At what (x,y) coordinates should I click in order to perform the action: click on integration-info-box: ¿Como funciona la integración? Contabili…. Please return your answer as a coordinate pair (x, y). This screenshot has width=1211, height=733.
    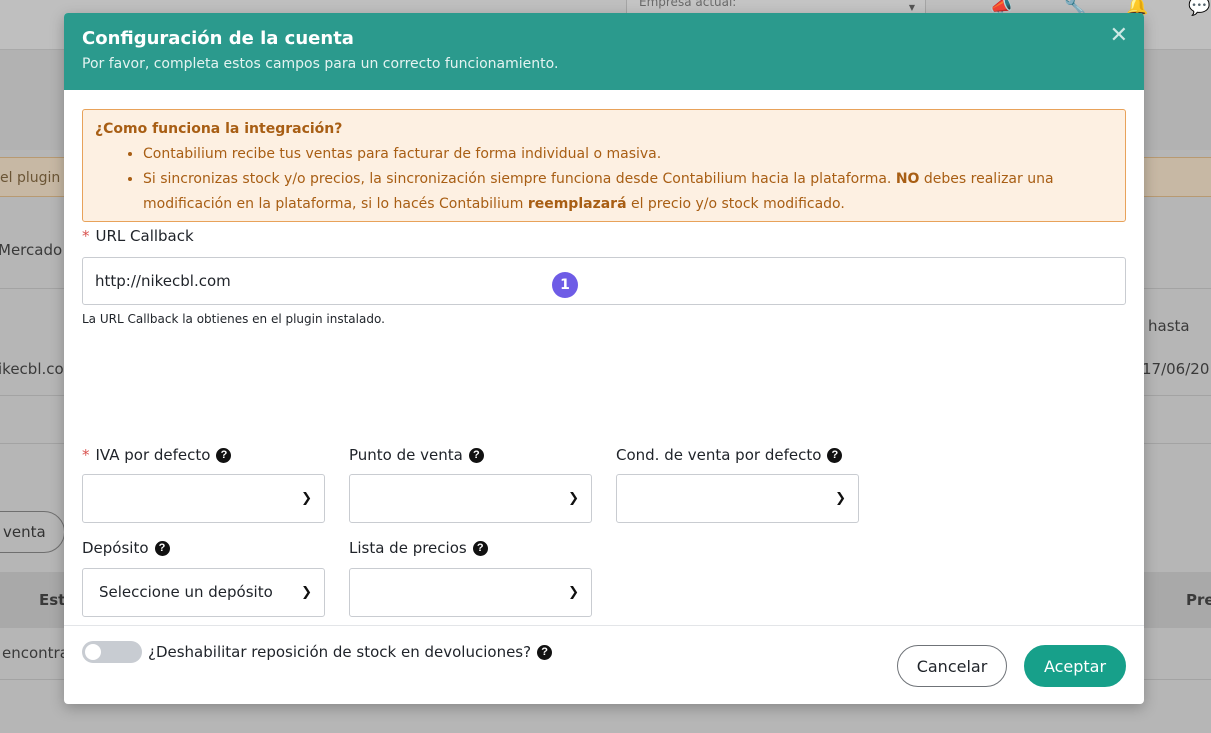
    Looking at the image, I should click on (604, 165).